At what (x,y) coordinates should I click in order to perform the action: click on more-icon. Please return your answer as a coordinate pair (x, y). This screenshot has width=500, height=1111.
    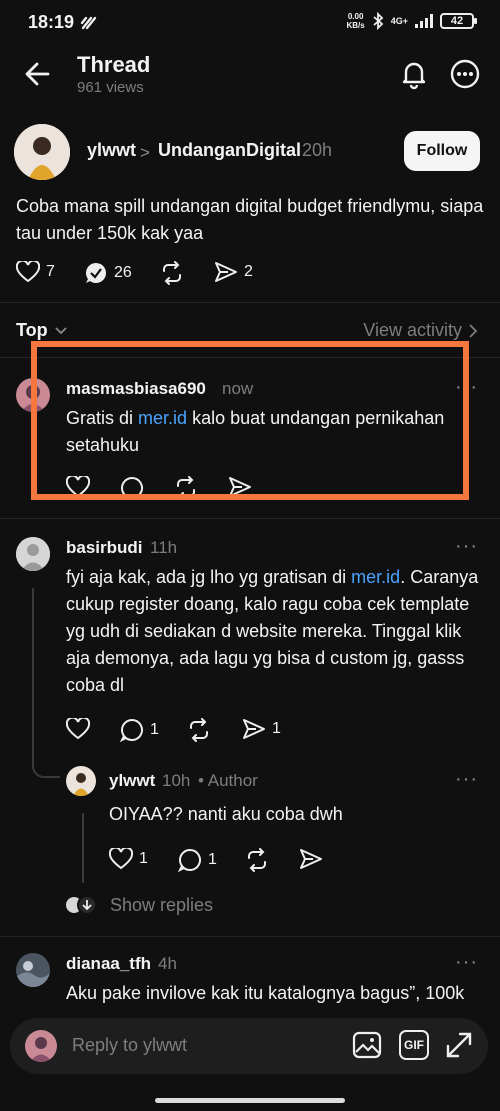
    Looking at the image, I should click on (465, 74).